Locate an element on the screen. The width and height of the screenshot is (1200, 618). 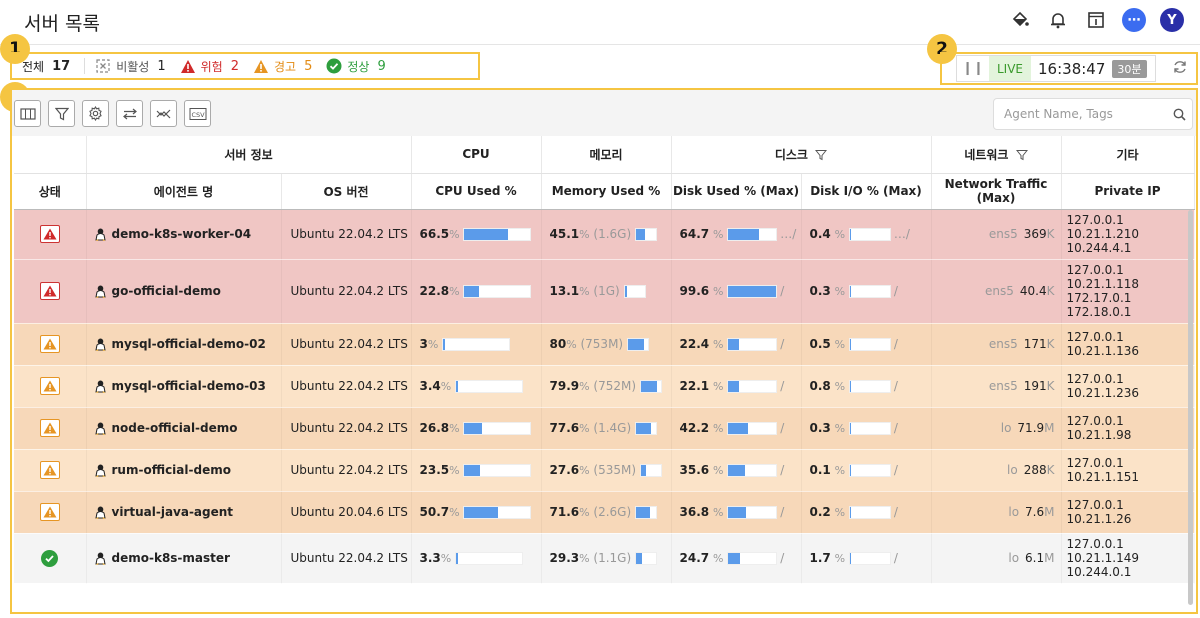
col-os: OS 버전 is located at coordinates (346, 191).